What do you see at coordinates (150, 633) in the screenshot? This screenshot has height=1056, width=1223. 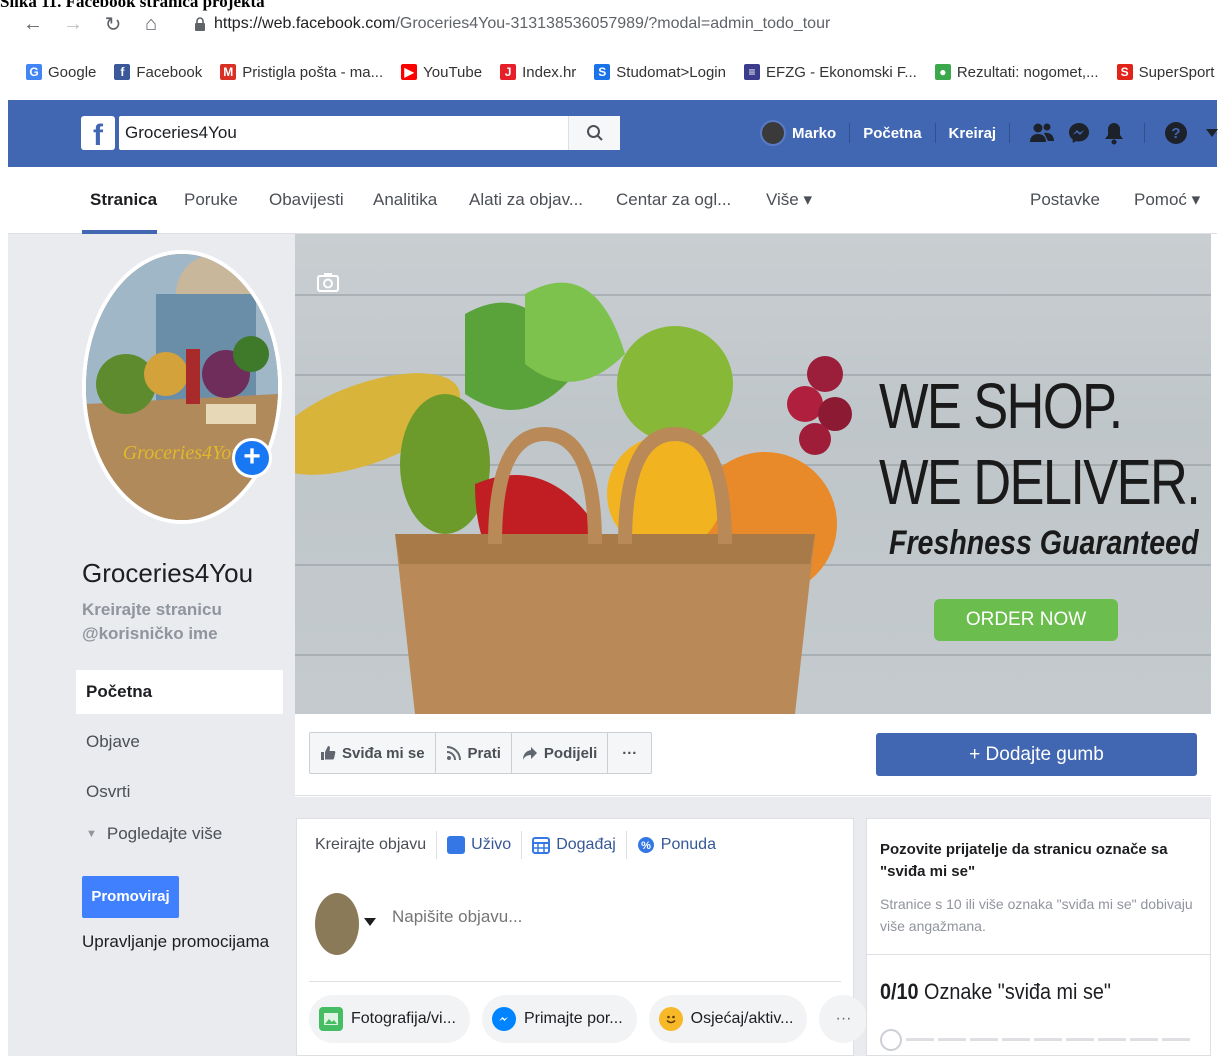 I see `create-username-line2: @korisničko ime` at bounding box center [150, 633].